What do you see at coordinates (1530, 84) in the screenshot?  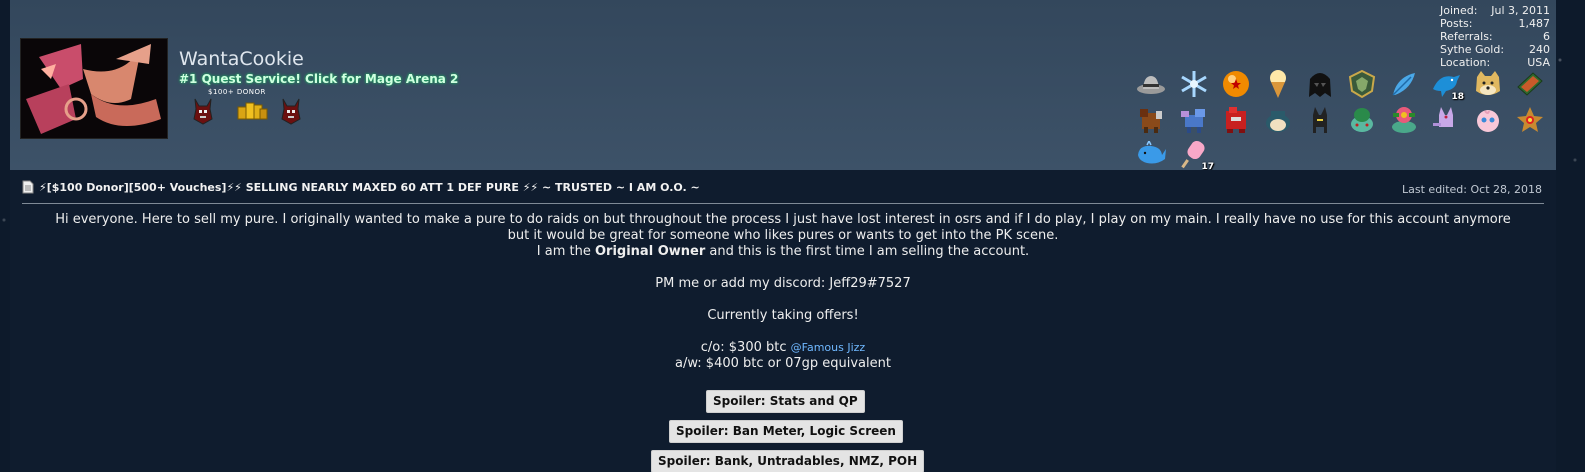 I see `notebook-icon` at bounding box center [1530, 84].